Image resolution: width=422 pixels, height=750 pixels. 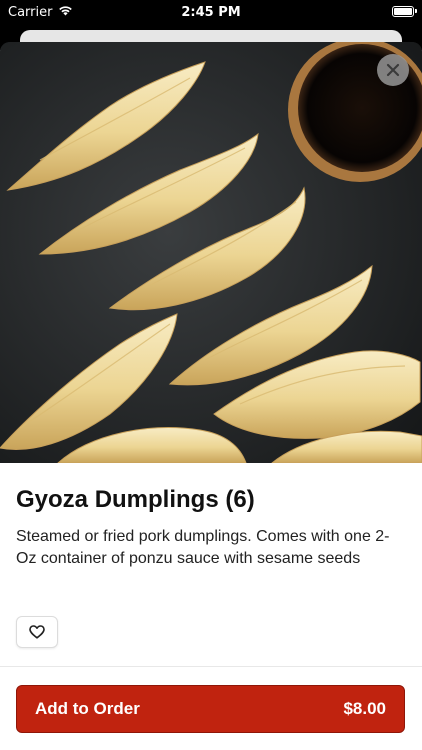 I want to click on item-title: Gyoza Dumplings (6), so click(x=135, y=499).